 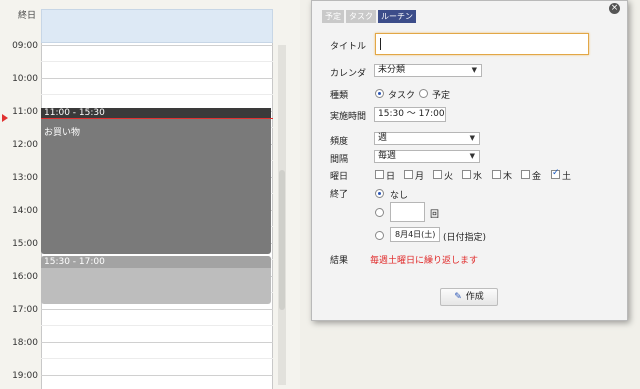 I want to click on end-date-field: 8月4日(土), so click(x=415, y=234).